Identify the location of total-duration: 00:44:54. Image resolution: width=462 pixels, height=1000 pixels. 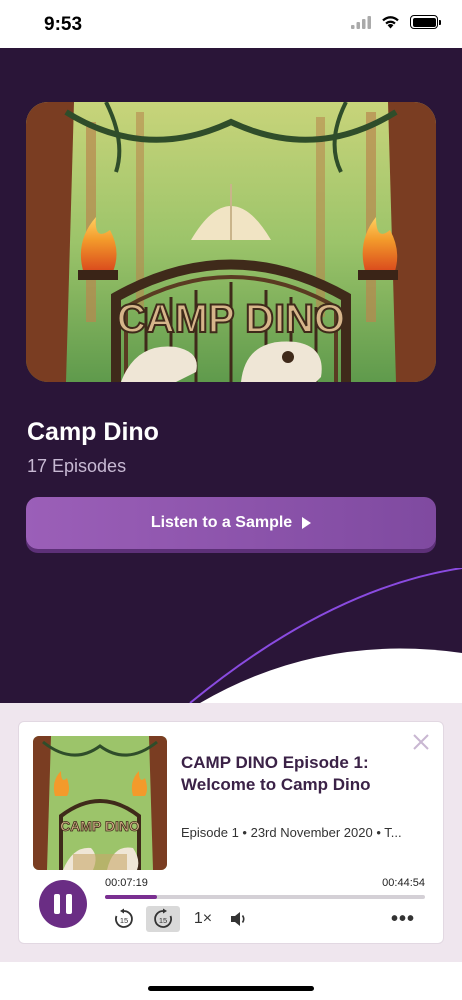
(403, 883).